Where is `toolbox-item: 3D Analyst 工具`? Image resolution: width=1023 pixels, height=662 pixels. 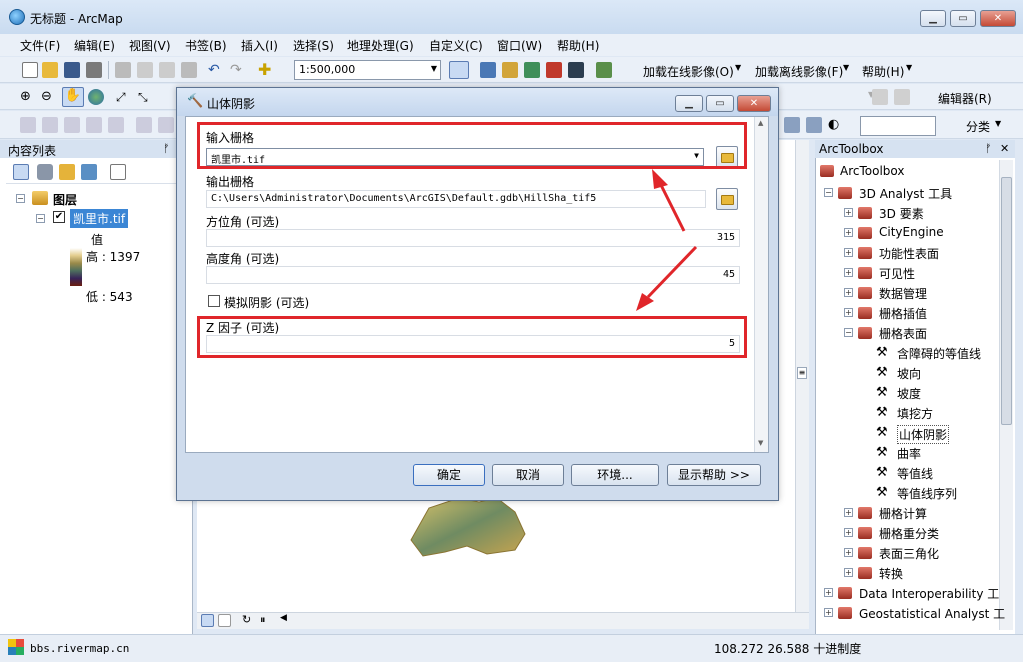 toolbox-item: 3D Analyst 工具 is located at coordinates (905, 193).